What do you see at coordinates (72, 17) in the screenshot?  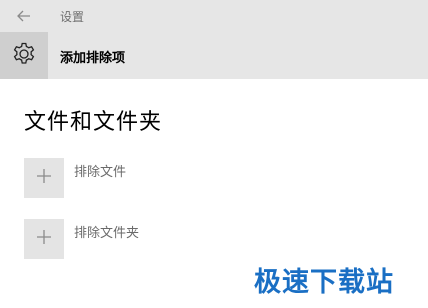 I see `window-title: 设置` at bounding box center [72, 17].